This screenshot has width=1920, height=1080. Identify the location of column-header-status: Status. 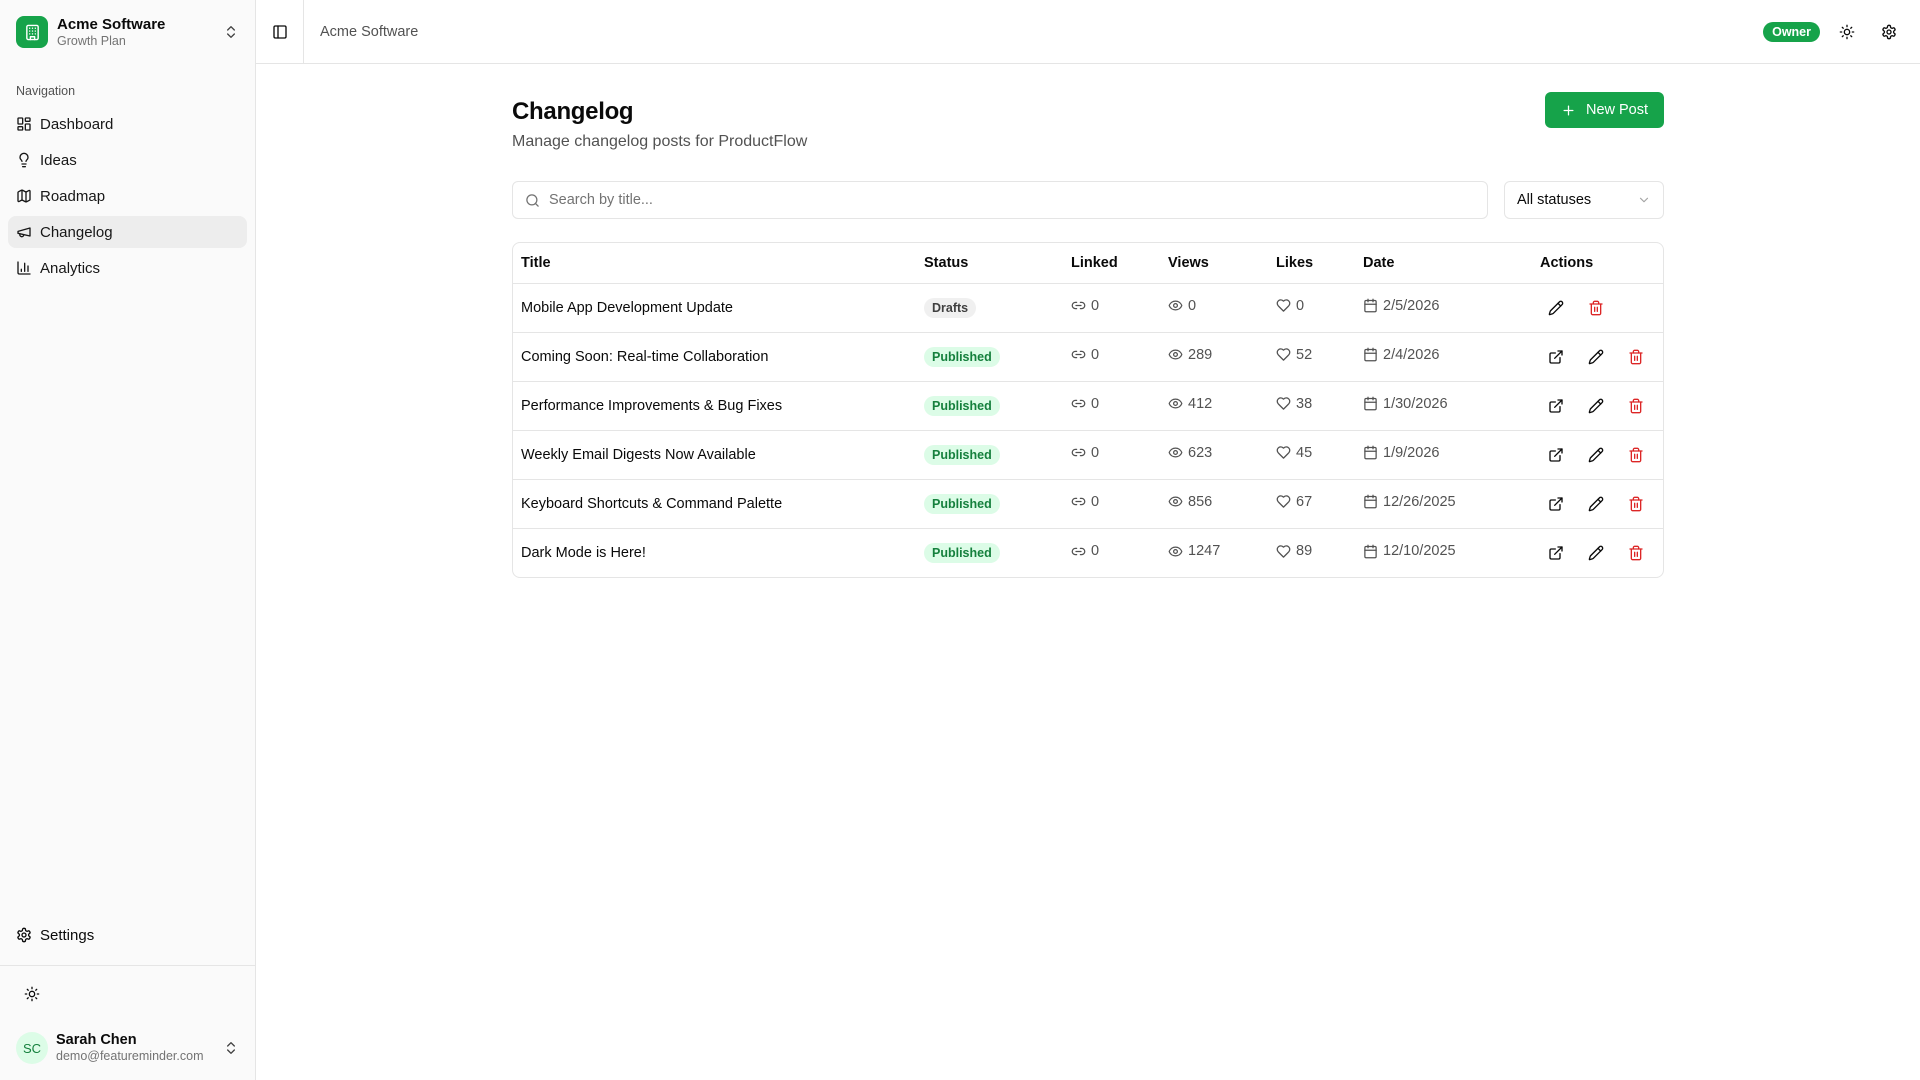
(946, 262).